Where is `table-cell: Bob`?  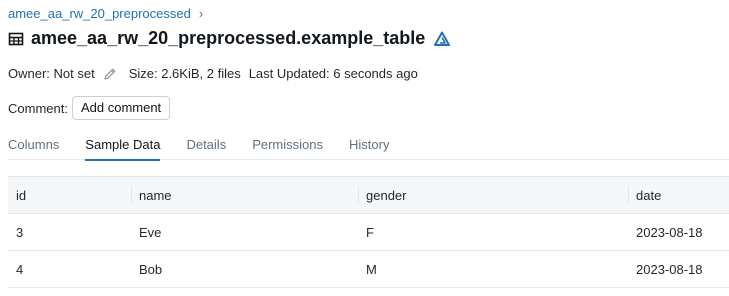
table-cell: Bob is located at coordinates (244, 269).